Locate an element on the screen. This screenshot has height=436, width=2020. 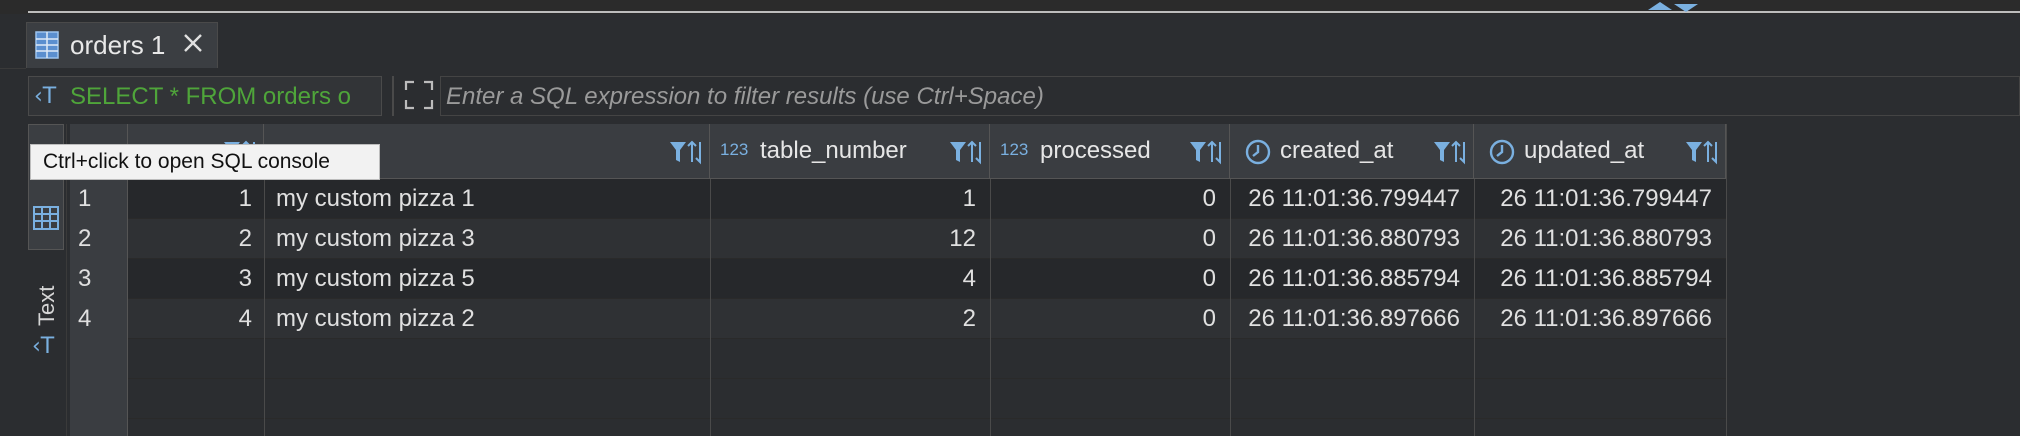
cell-table-number: 4 is located at coordinates (843, 279).